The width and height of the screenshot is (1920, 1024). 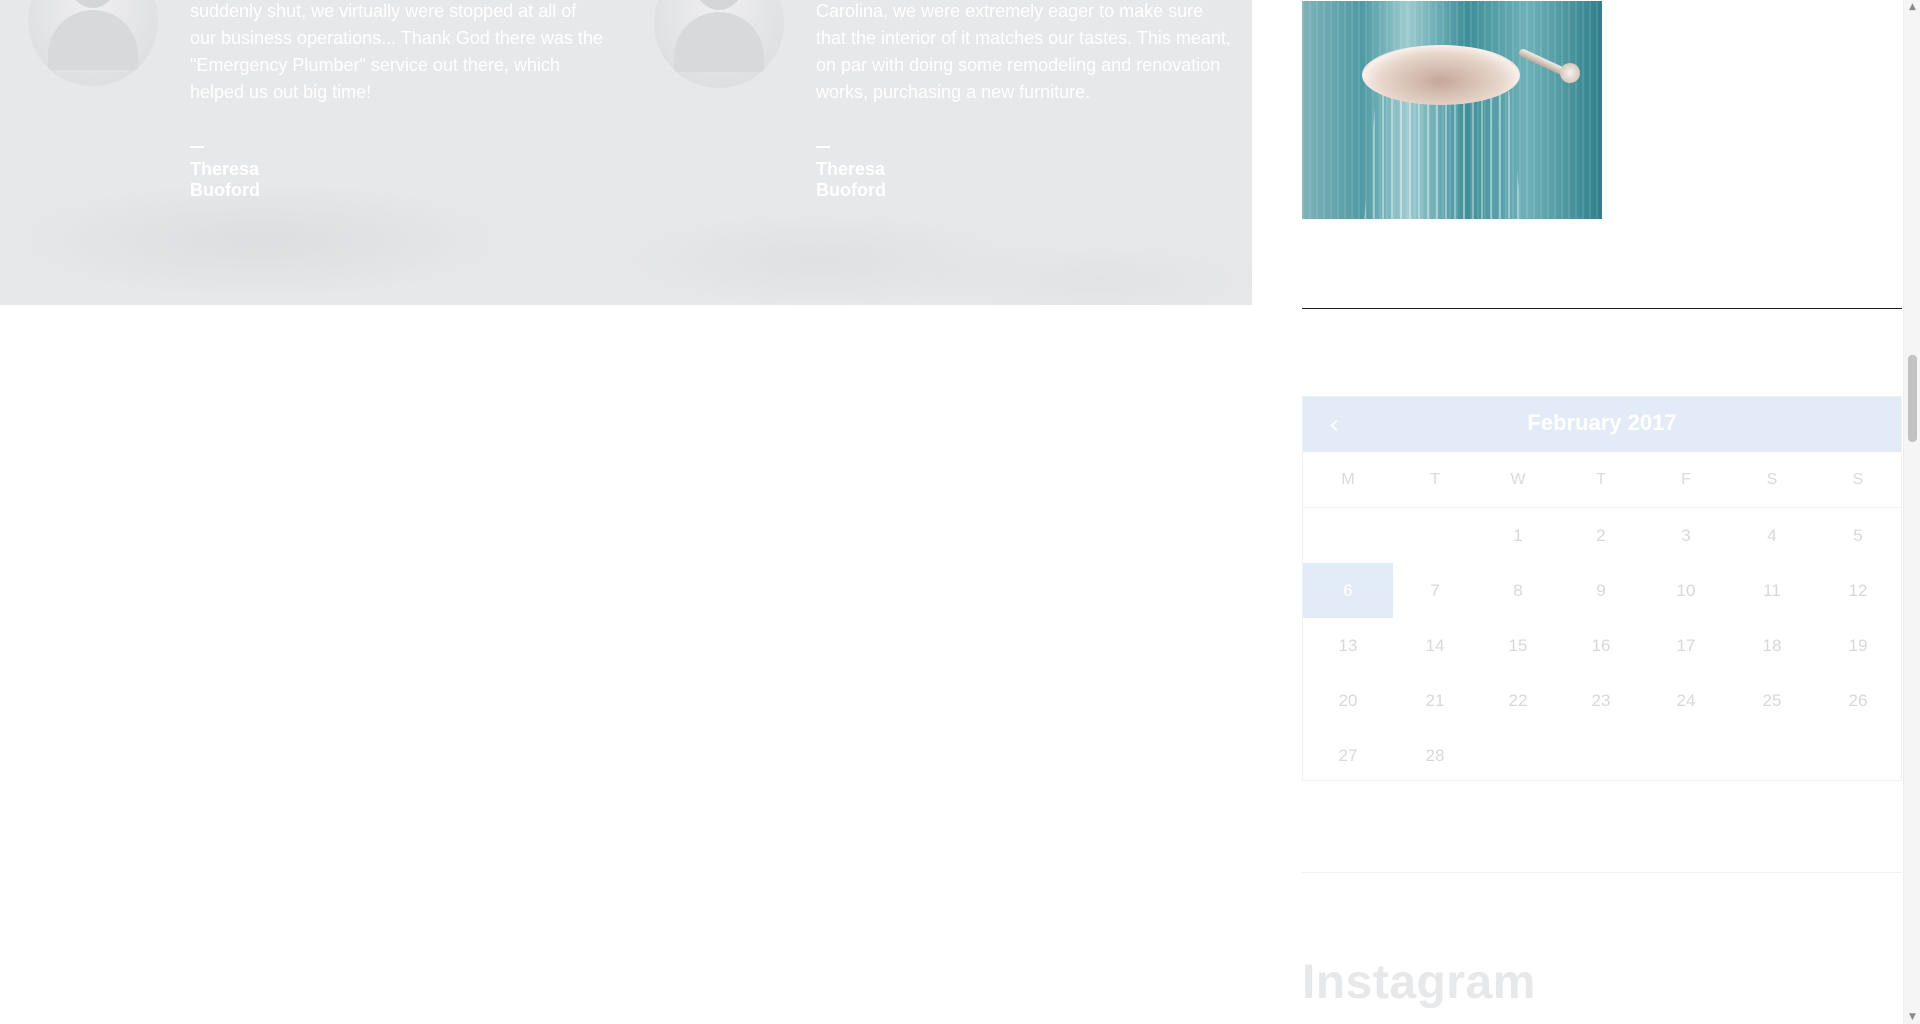 What do you see at coordinates (1772, 645) in the screenshot?
I see `calendar-day: 18` at bounding box center [1772, 645].